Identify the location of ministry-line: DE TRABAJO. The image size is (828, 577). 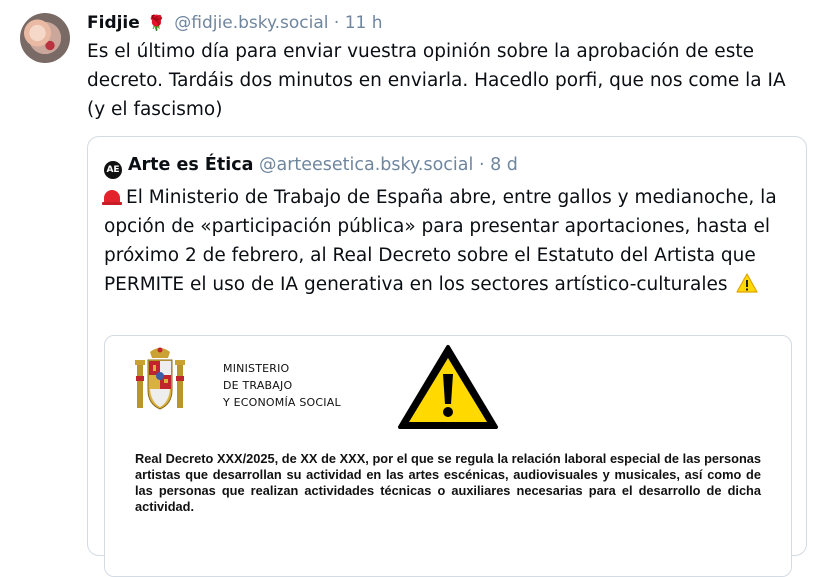
(258, 385).